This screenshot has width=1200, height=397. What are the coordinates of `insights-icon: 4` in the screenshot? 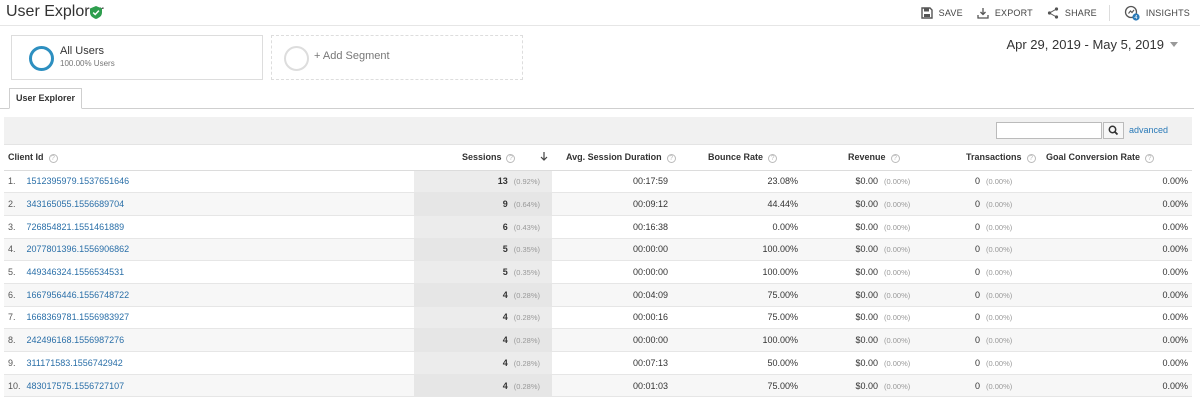 It's located at (1132, 13).